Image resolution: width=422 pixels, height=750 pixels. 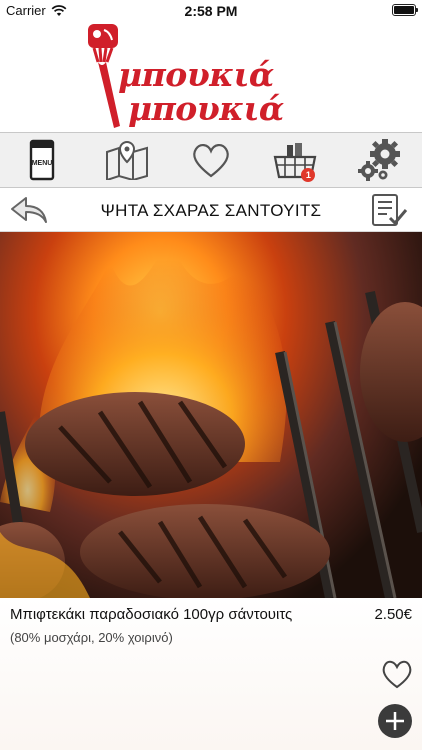 I want to click on gears-icon, so click(x=378, y=160).